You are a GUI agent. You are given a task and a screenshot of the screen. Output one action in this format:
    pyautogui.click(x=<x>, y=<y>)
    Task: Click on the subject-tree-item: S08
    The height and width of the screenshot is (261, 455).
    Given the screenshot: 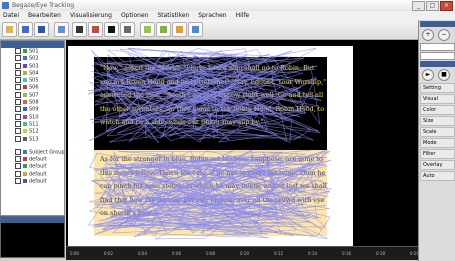 What is the action you would take?
    pyautogui.click(x=32, y=102)
    